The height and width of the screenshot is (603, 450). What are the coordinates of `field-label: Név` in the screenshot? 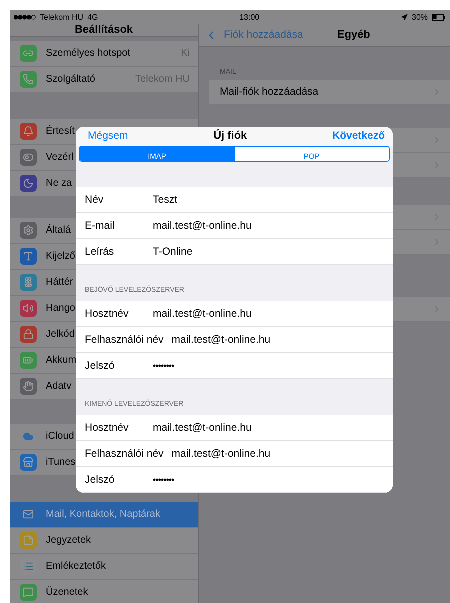 It's located at (95, 200).